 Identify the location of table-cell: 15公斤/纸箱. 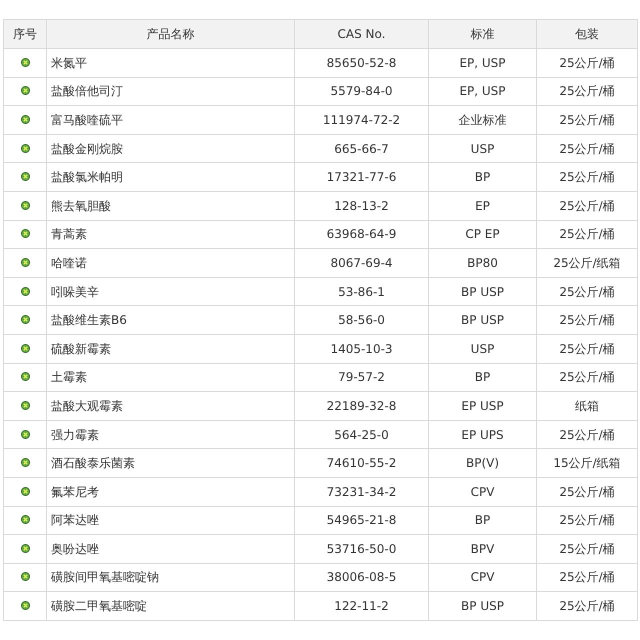
(587, 463).